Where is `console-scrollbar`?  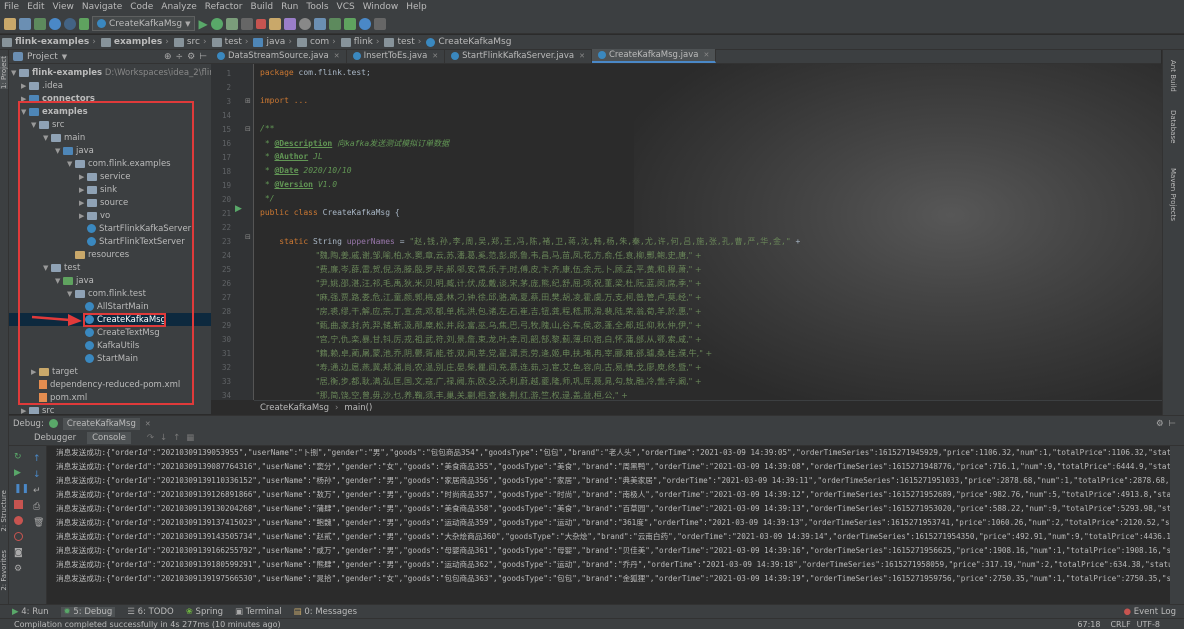
console-scrollbar is located at coordinates (1177, 525).